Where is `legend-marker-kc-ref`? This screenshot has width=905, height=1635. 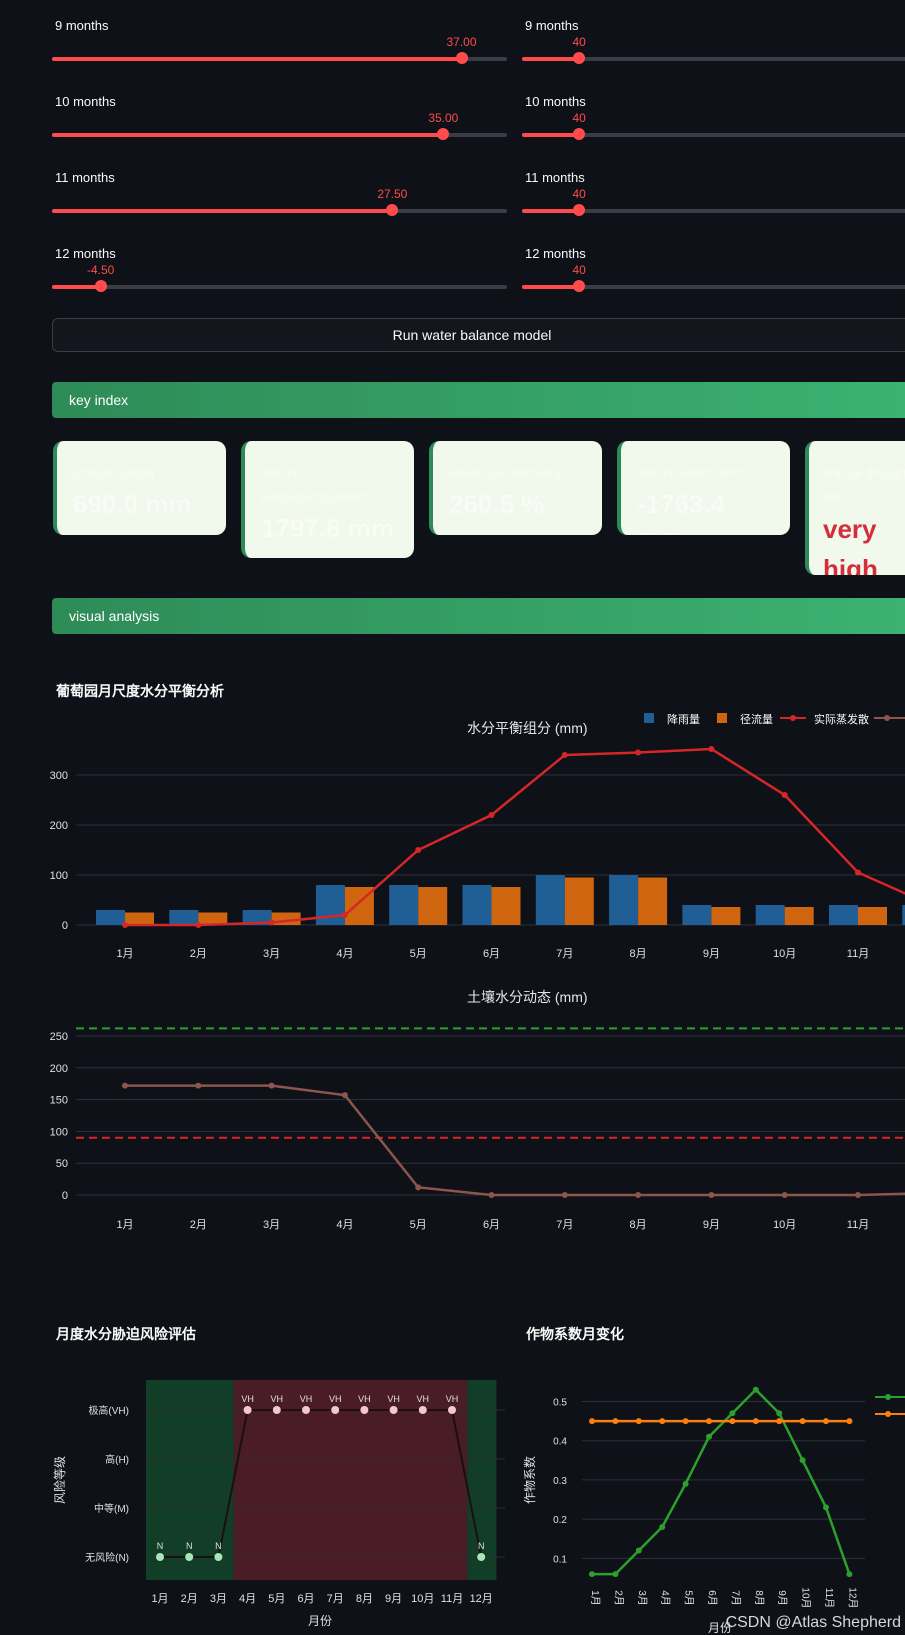
legend-marker-kc-ref is located at coordinates (888, 1414).